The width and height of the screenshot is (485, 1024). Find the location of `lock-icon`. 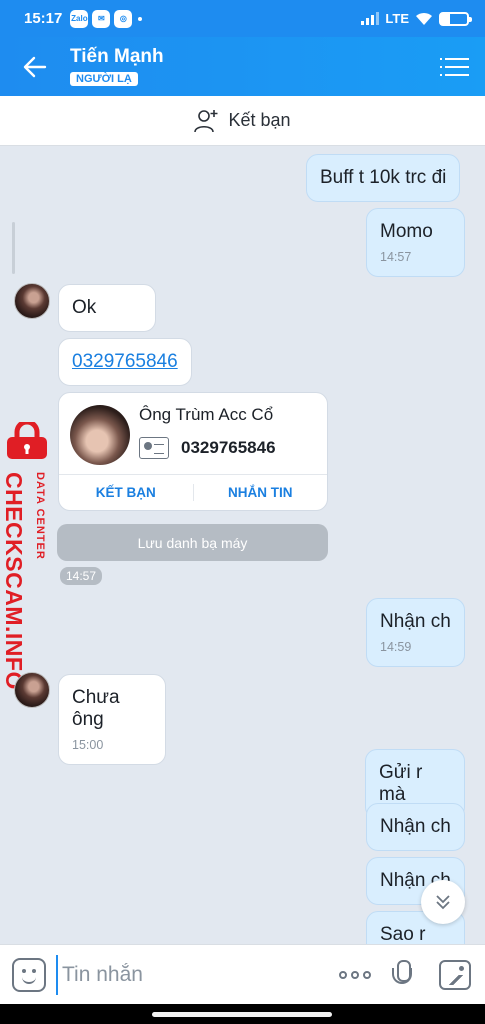

lock-icon is located at coordinates (27, 440).